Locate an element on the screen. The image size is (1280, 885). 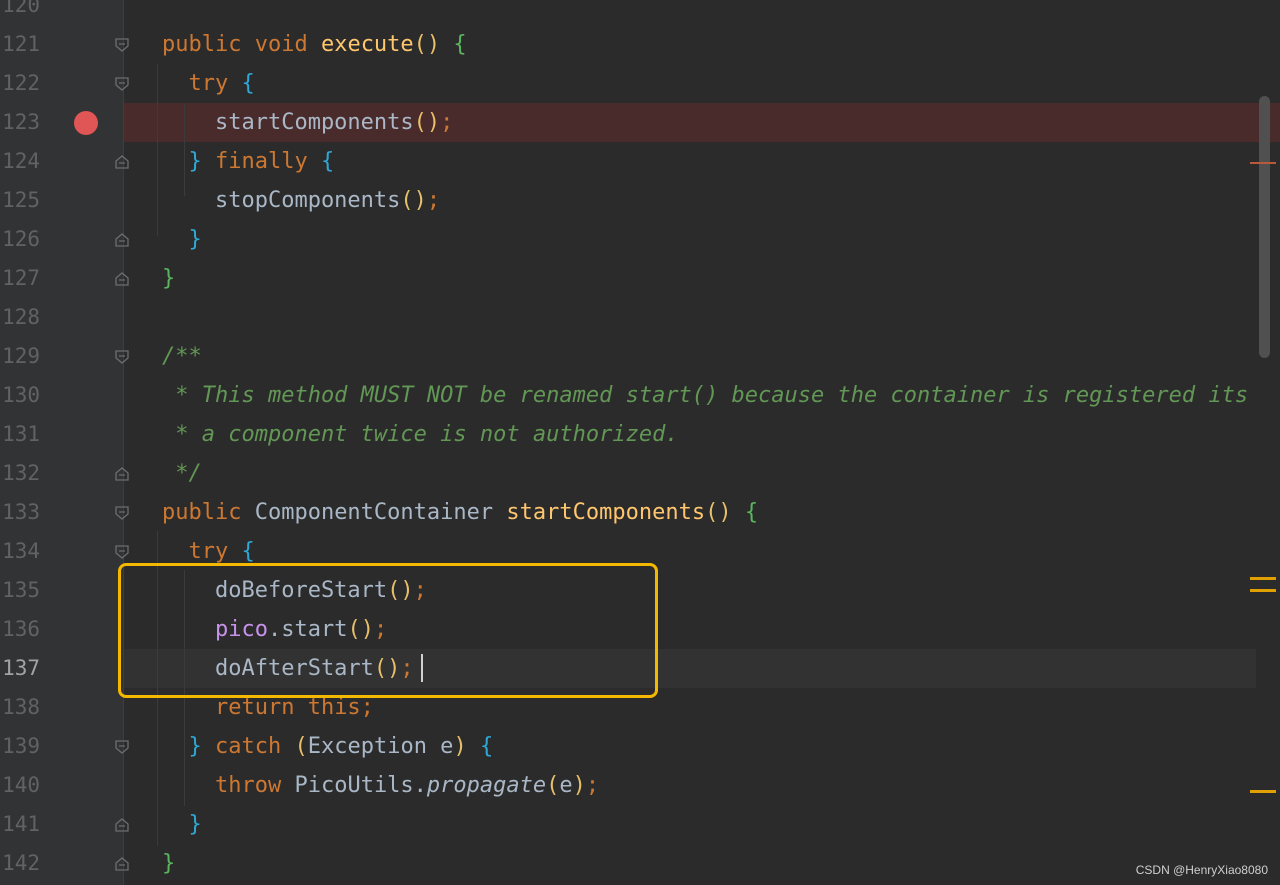
code-token: Exception e is located at coordinates (380, 746).